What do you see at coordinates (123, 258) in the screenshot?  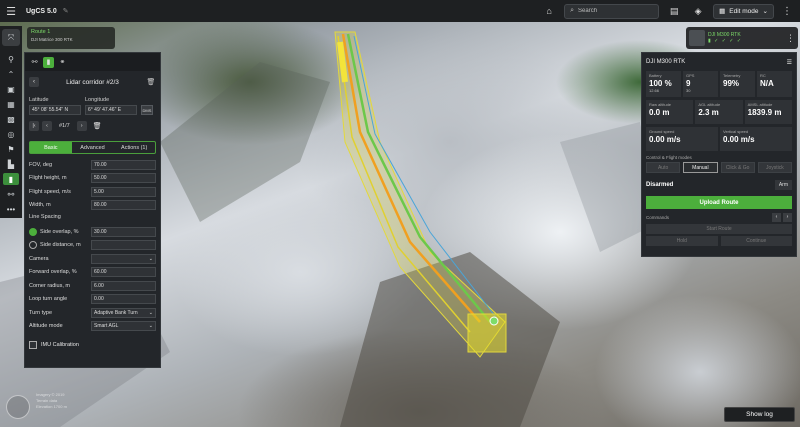 I see `camera-select: ⌄` at bounding box center [123, 258].